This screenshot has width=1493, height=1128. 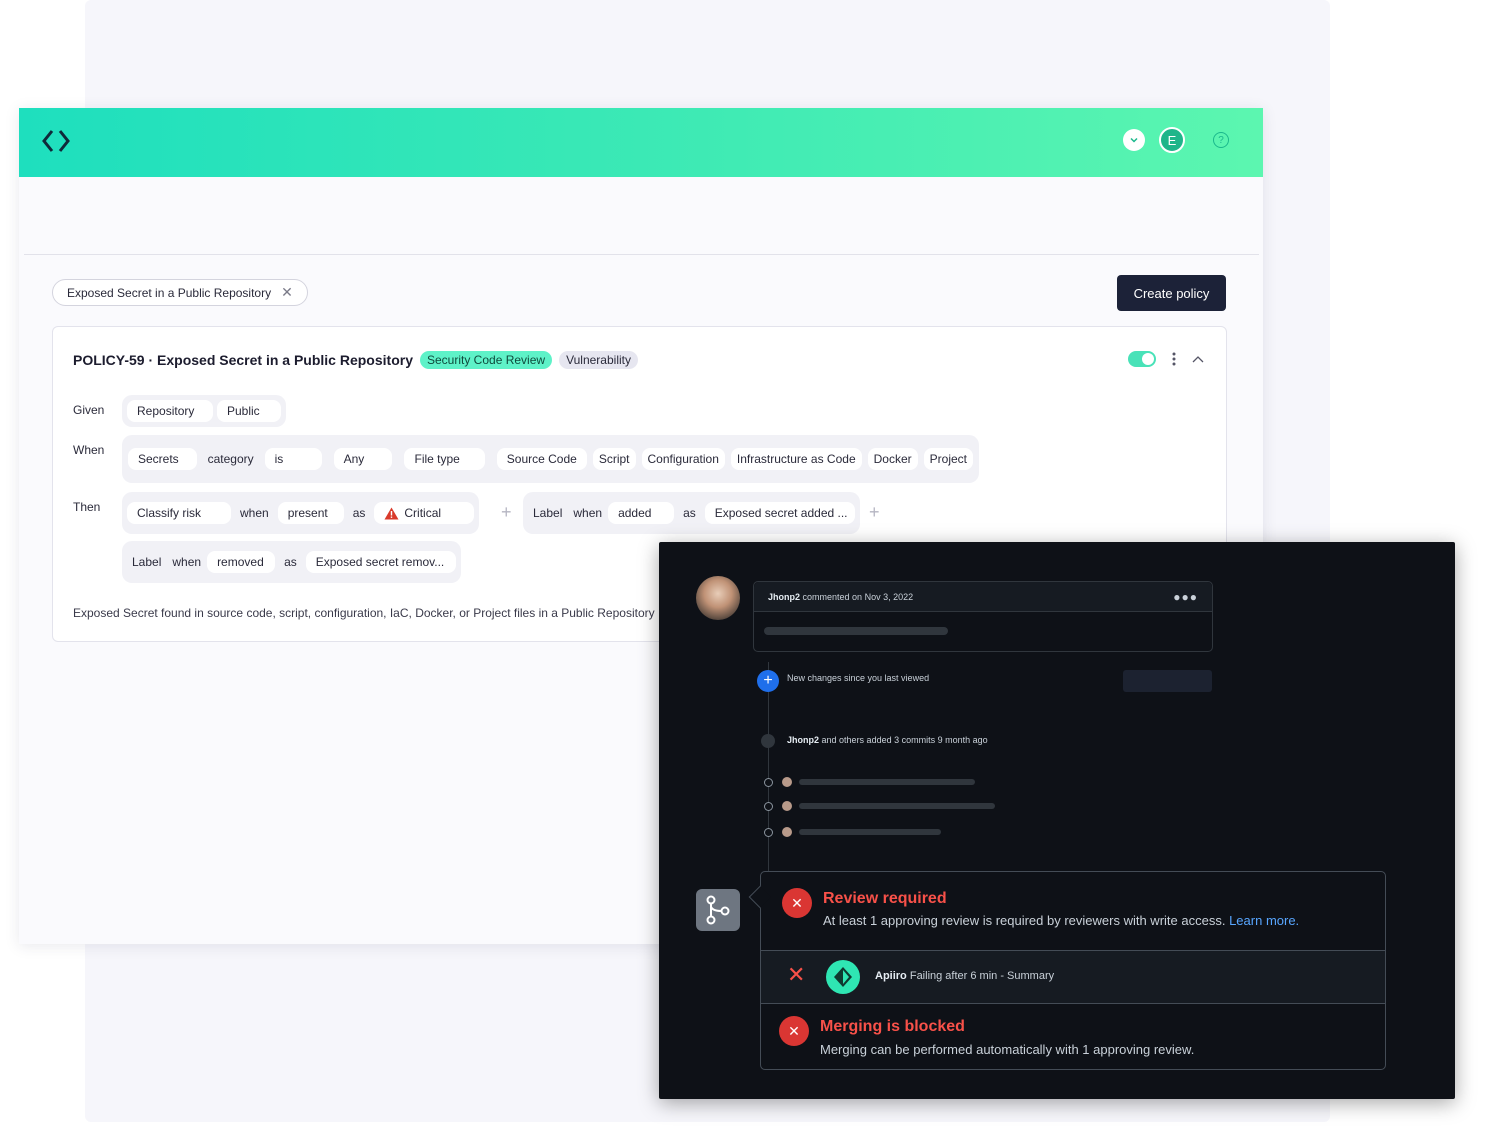 I want to click on merge-blocked-icon: ✕, so click(x=794, y=1031).